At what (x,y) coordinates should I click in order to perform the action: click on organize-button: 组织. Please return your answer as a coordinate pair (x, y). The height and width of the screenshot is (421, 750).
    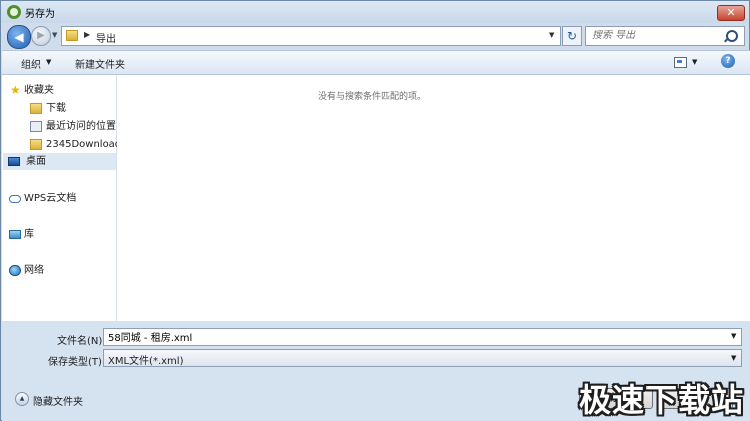
    Looking at the image, I should click on (31, 63).